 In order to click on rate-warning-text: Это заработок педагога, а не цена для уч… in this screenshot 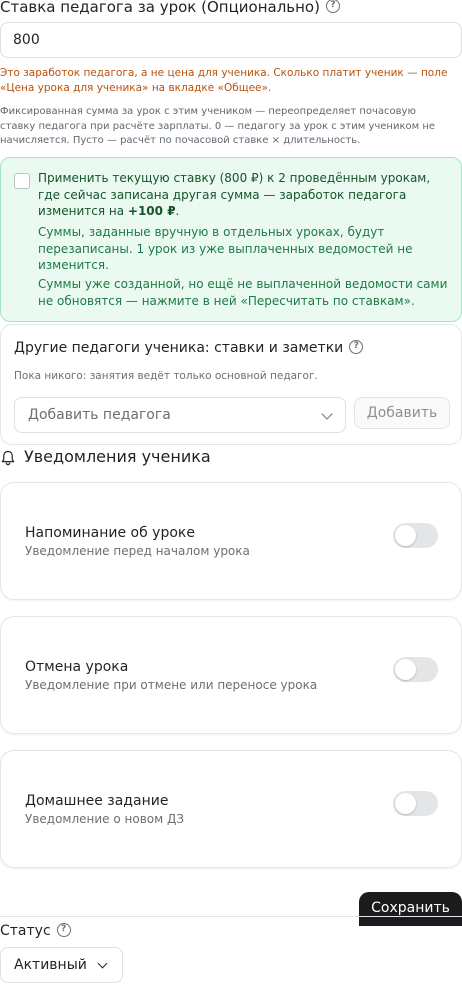, I will do `click(224, 80)`.